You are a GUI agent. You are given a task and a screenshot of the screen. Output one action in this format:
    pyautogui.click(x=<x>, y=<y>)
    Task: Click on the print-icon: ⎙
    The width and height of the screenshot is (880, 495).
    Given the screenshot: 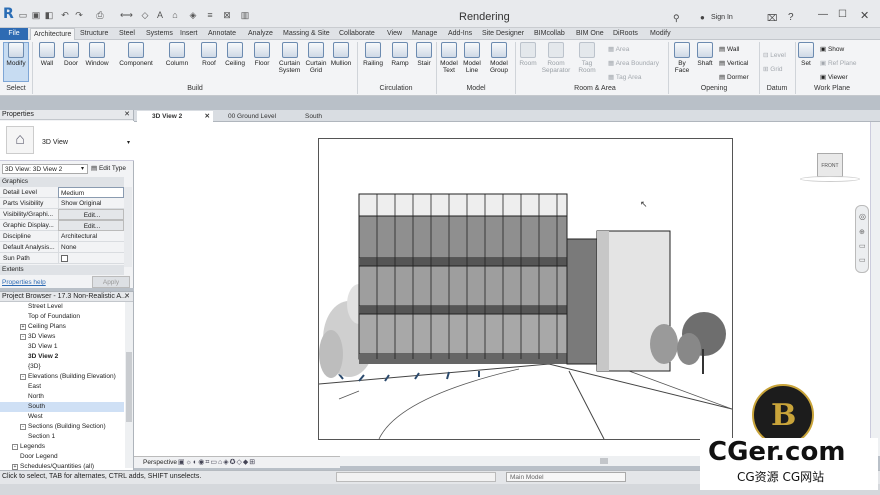 What is the action you would take?
    pyautogui.click(x=100, y=15)
    